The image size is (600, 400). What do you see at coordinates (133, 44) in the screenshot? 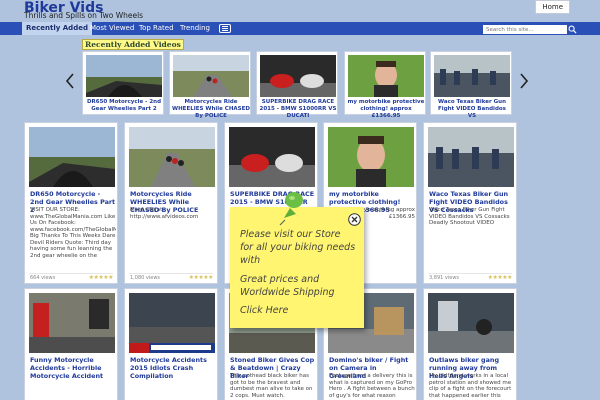
I see `recent-videos-heading: Recently Added Videos` at bounding box center [133, 44].